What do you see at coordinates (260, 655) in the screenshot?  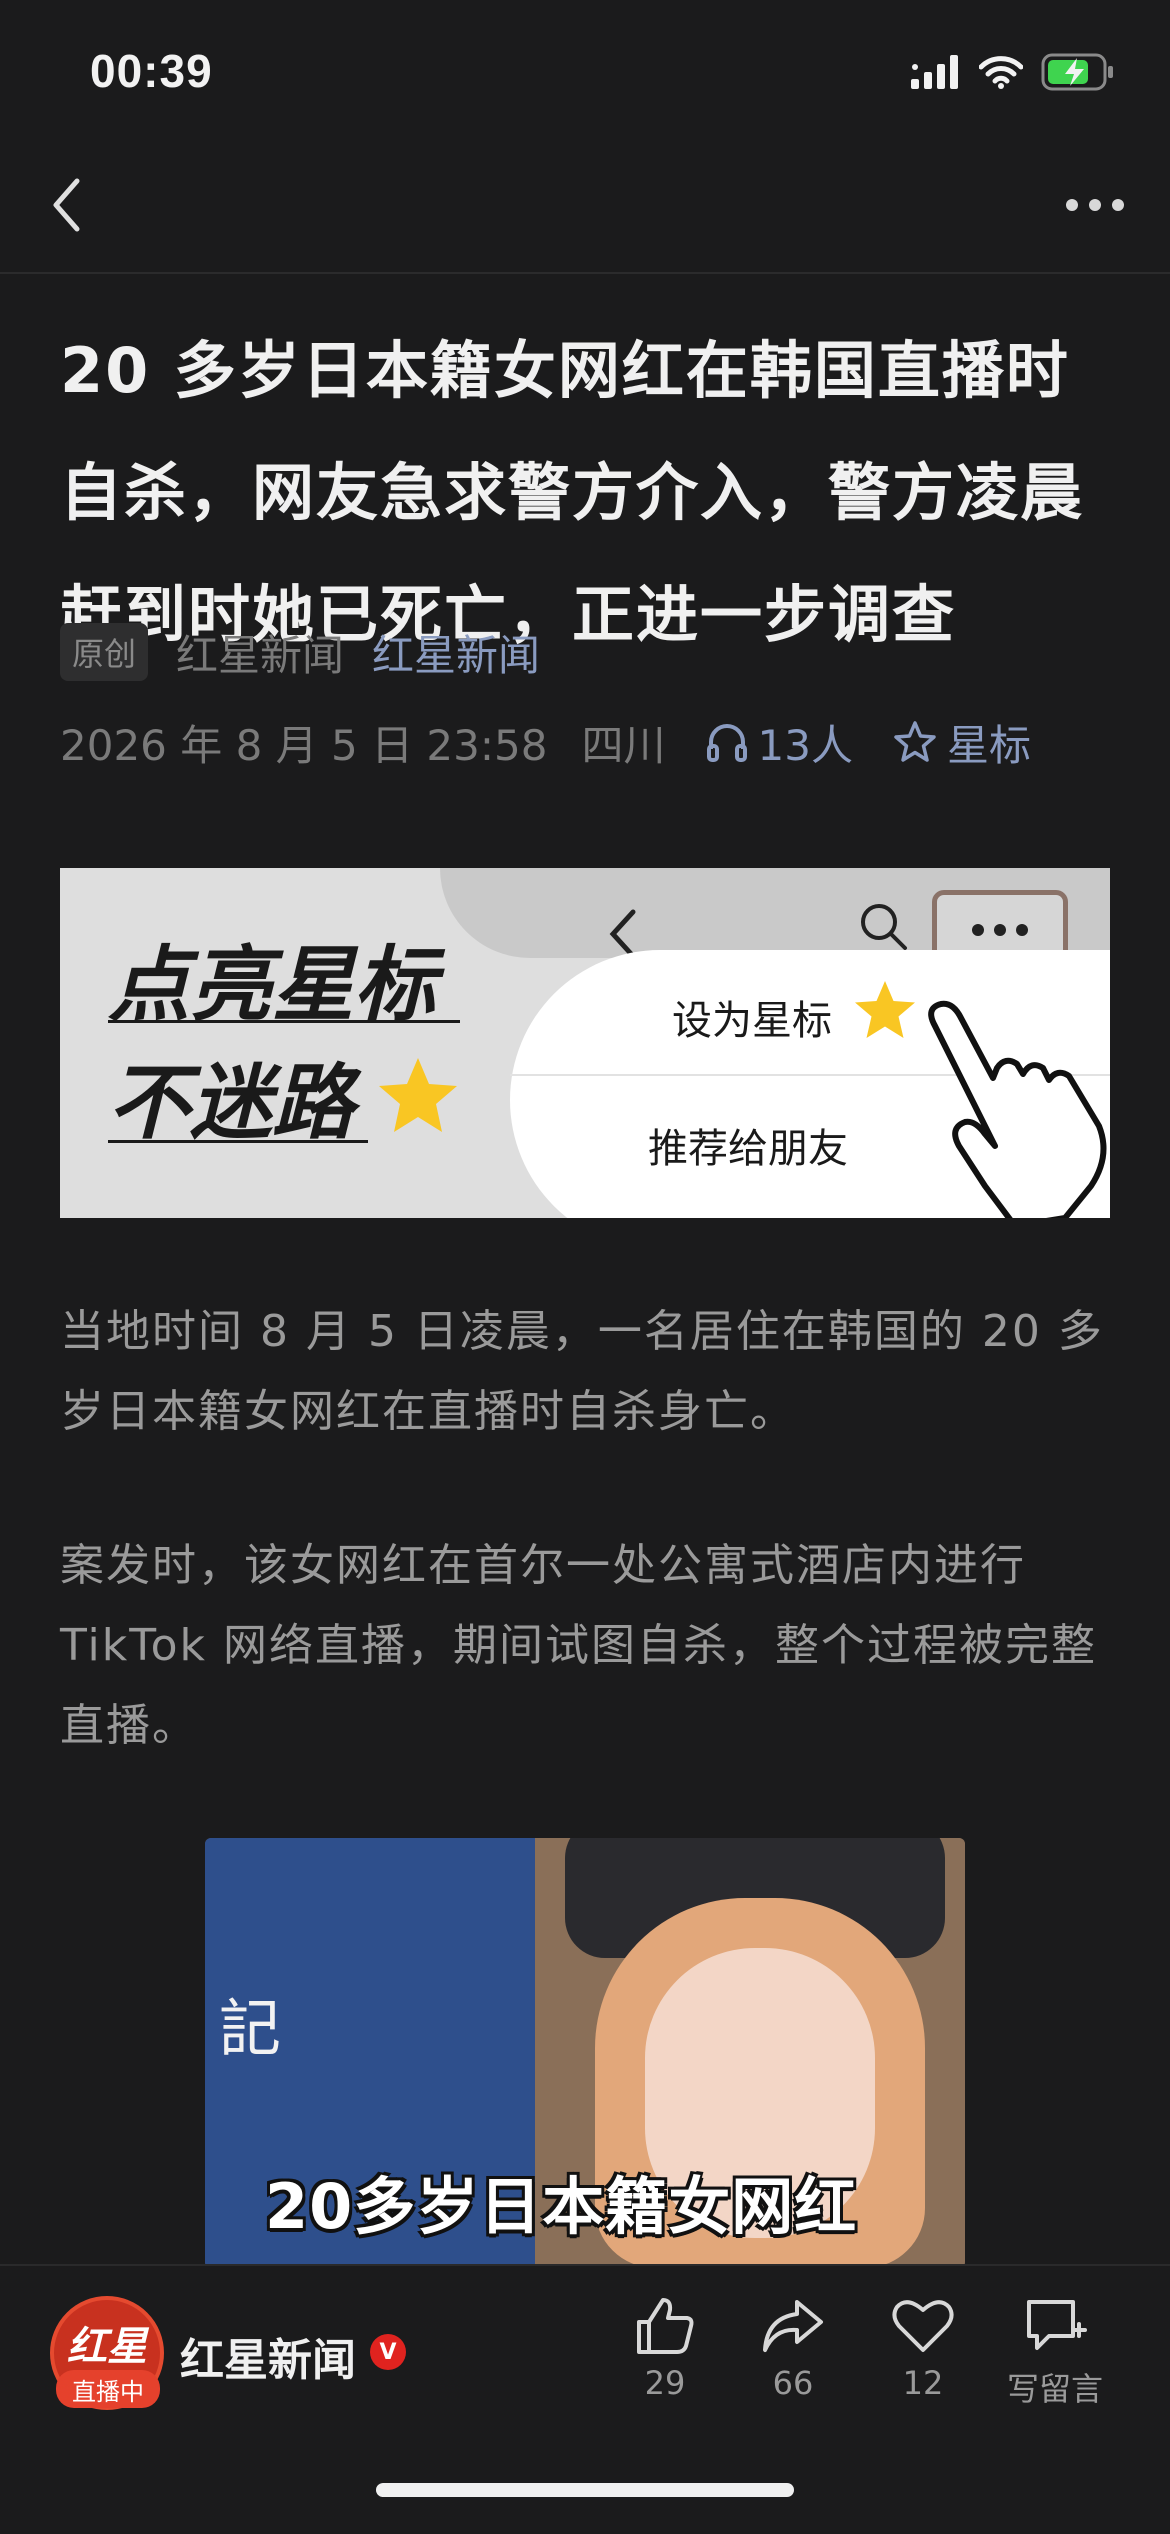 I see `author-name: 红星新闻` at bounding box center [260, 655].